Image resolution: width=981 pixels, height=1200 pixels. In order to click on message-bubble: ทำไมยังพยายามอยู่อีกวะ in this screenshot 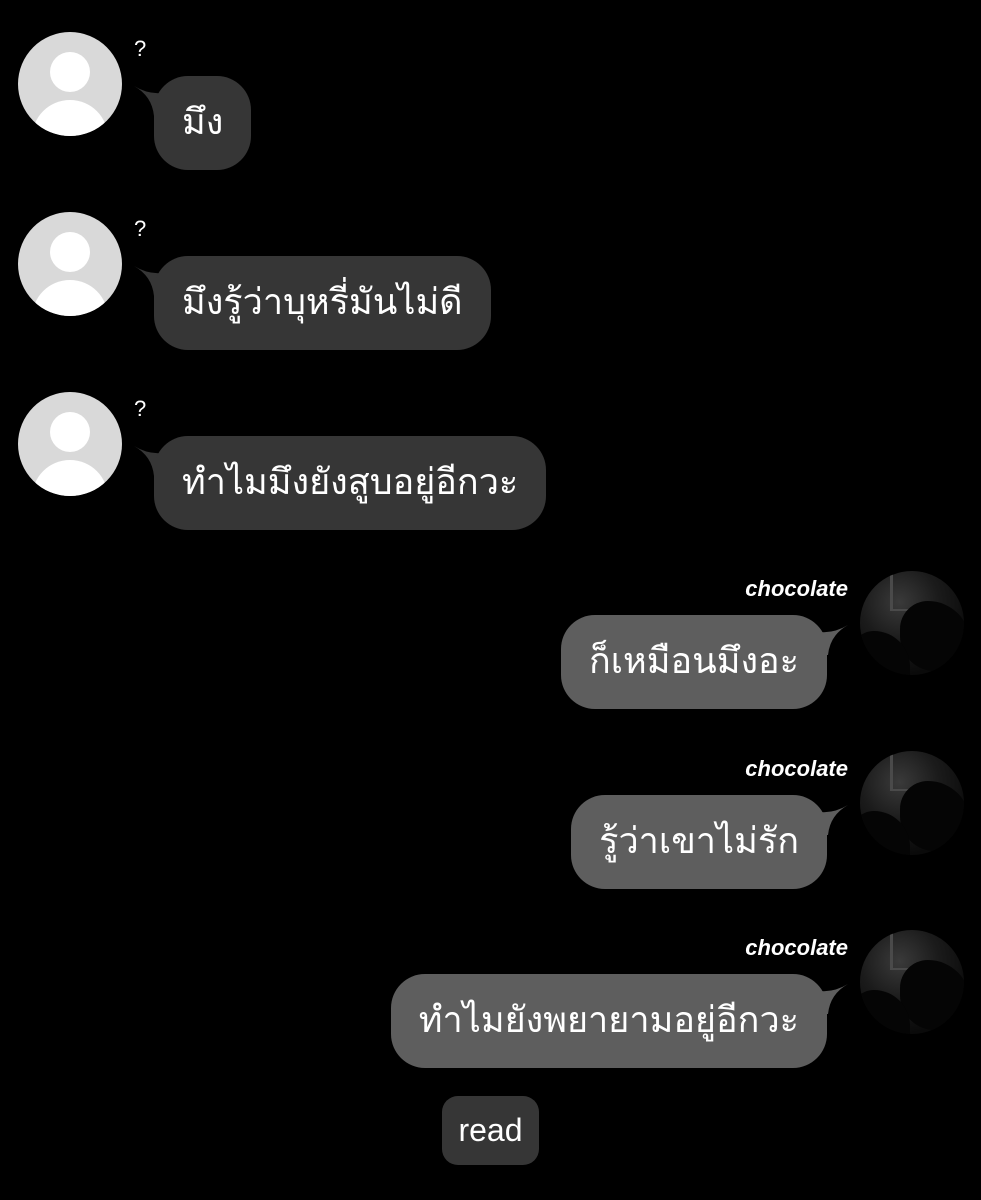, I will do `click(608, 1021)`.